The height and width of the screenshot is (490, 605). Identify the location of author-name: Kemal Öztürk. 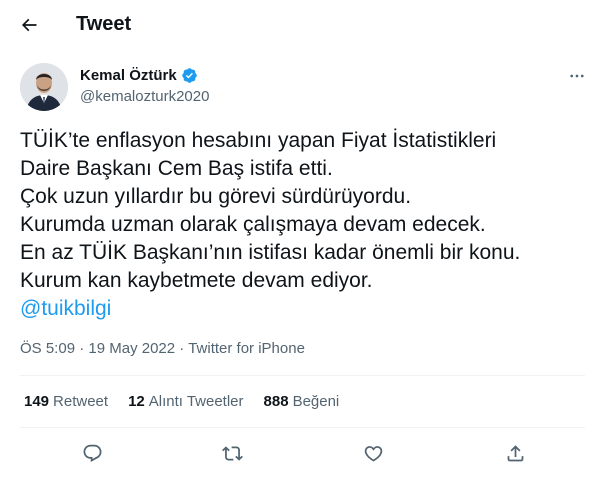
(128, 75).